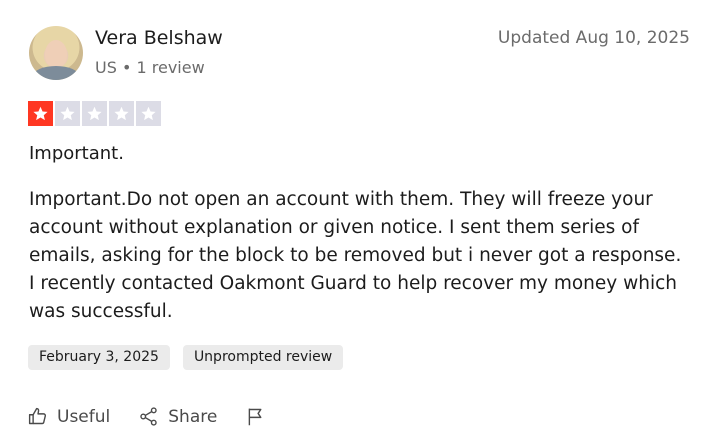 The image size is (714, 445). What do you see at coordinates (106, 67) in the screenshot?
I see `reviewer-country: US` at bounding box center [106, 67].